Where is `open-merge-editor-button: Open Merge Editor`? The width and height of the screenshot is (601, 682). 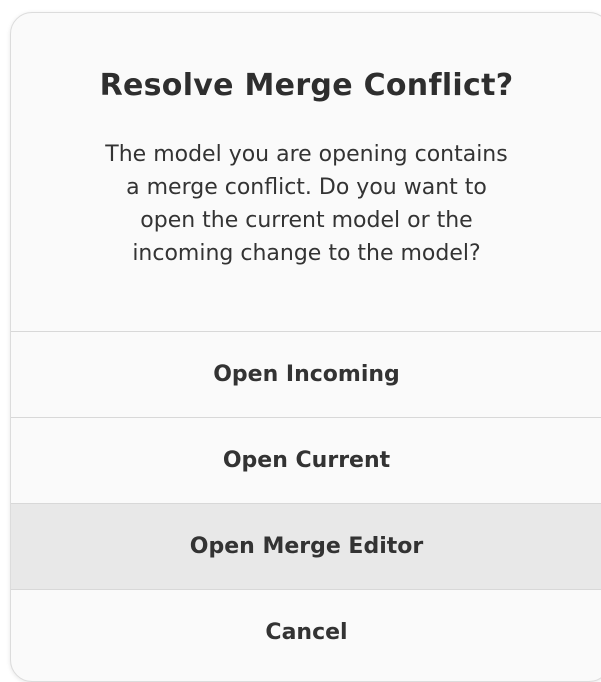 open-merge-editor-button: Open Merge Editor is located at coordinates (306, 546).